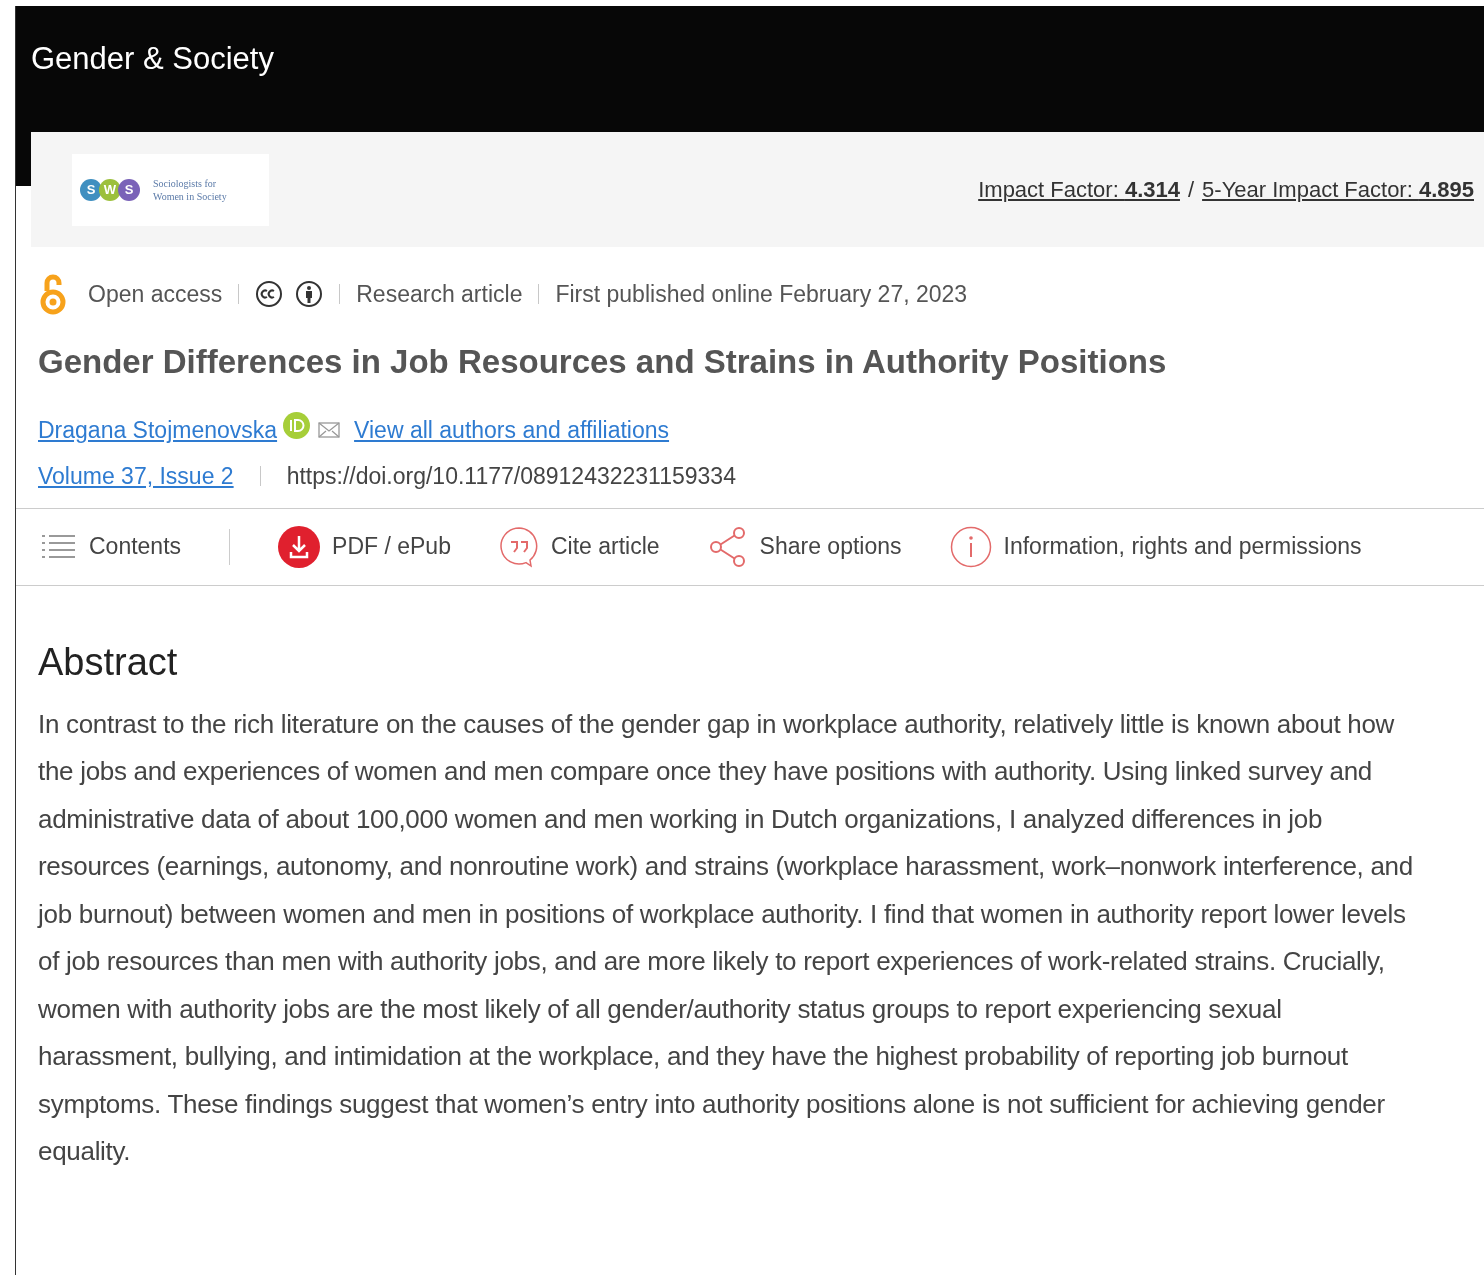 The width and height of the screenshot is (1484, 1275). What do you see at coordinates (53, 294) in the screenshot?
I see `open-lock-icon` at bounding box center [53, 294].